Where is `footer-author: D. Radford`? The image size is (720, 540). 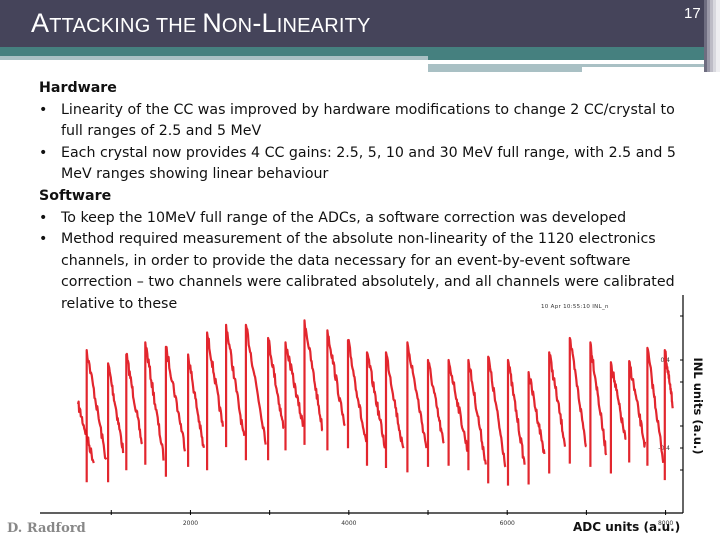
footer-author: D. Radford is located at coordinates (46, 528).